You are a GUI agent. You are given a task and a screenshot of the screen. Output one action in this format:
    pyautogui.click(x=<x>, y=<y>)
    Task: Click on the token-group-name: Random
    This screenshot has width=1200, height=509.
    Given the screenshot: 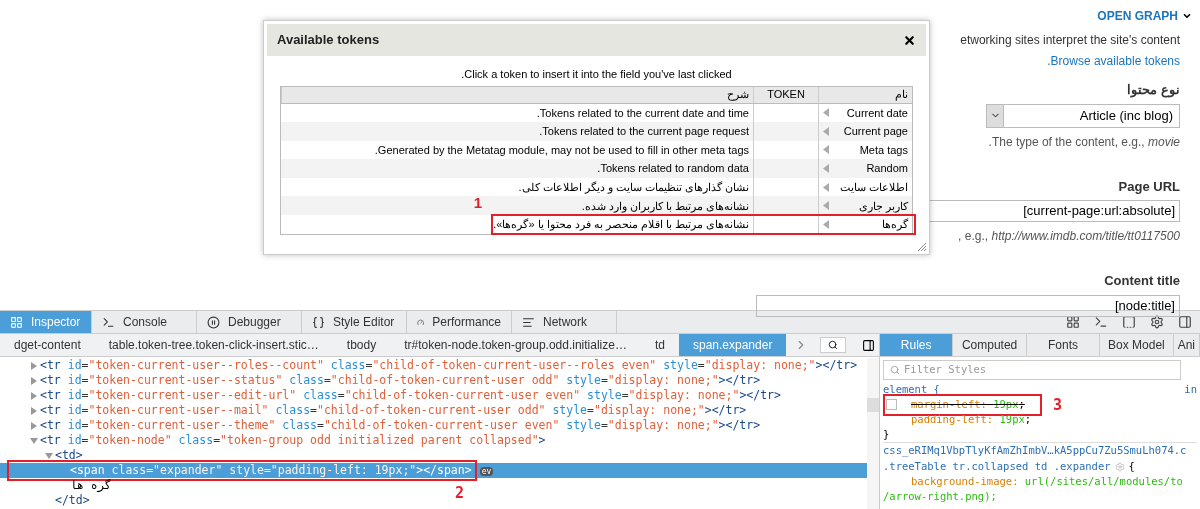 What is the action you would take?
    pyautogui.click(x=887, y=168)
    